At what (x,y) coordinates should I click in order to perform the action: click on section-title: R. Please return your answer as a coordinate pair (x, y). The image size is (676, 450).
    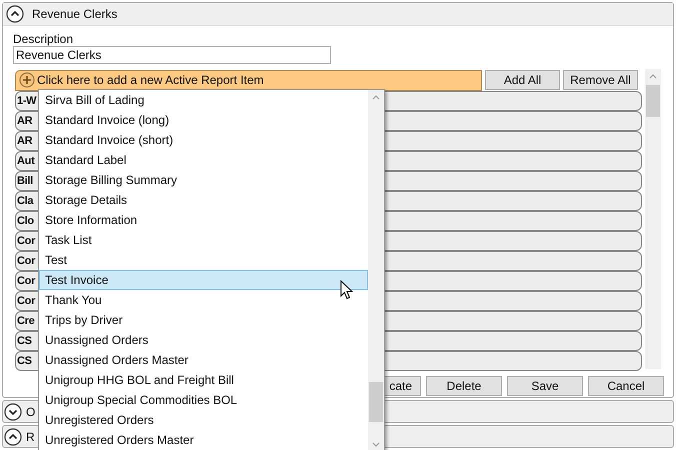
    Looking at the image, I should click on (30, 437).